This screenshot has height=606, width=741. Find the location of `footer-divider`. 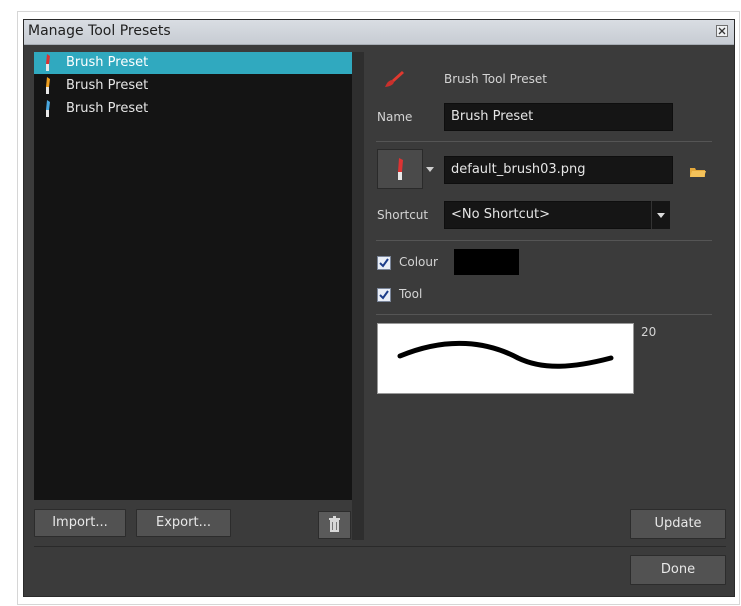

footer-divider is located at coordinates (380, 546).